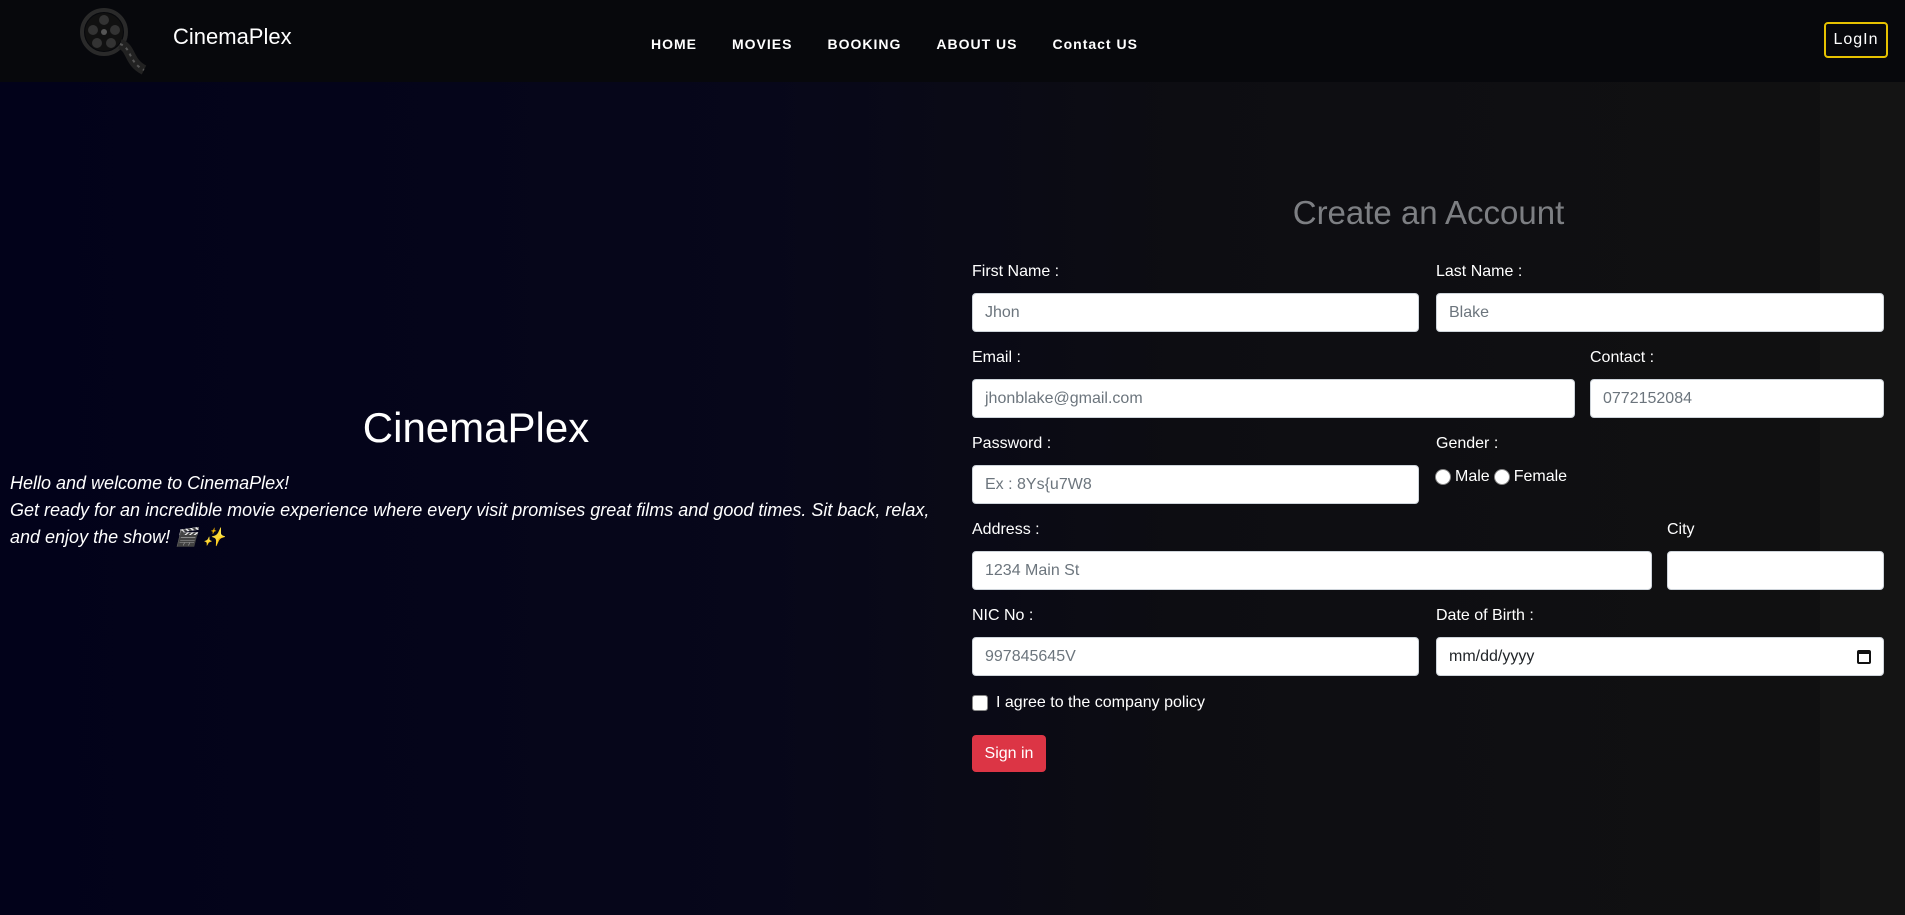 Image resolution: width=1905 pixels, height=915 pixels. Describe the element at coordinates (1312, 570) in the screenshot. I see `address-input: 1234 Main St` at that location.